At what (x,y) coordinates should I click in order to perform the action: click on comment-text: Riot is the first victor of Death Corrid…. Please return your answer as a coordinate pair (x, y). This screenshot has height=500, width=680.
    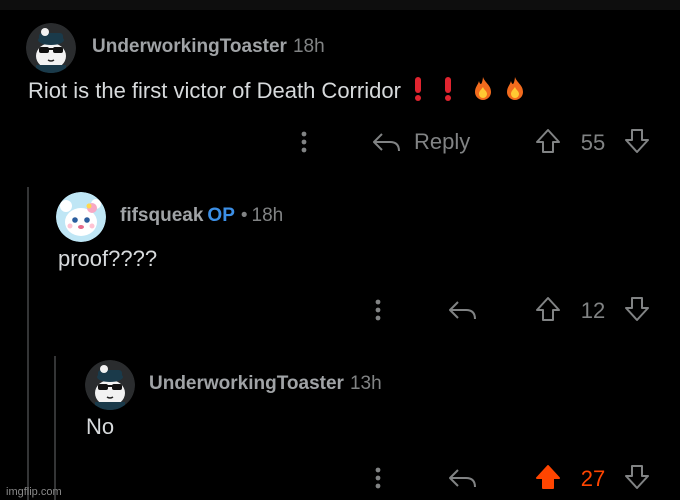
    Looking at the image, I should click on (214, 90).